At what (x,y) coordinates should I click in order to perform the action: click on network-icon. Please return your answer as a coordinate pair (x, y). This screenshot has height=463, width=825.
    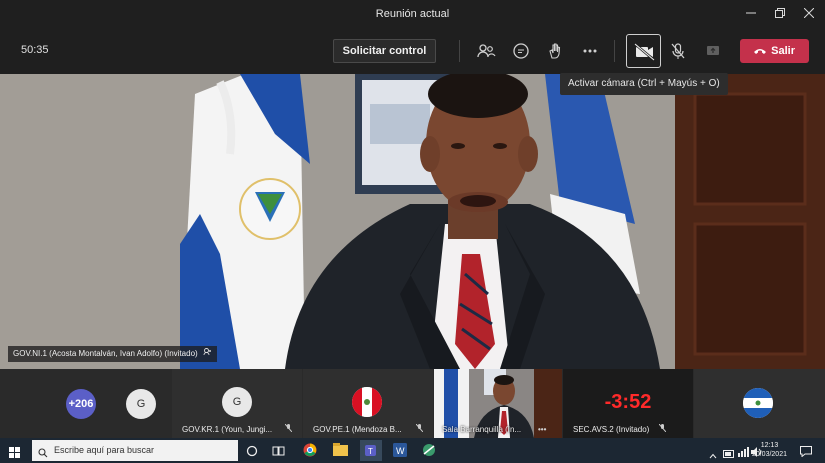
    Looking at the image, I should click on (743, 453).